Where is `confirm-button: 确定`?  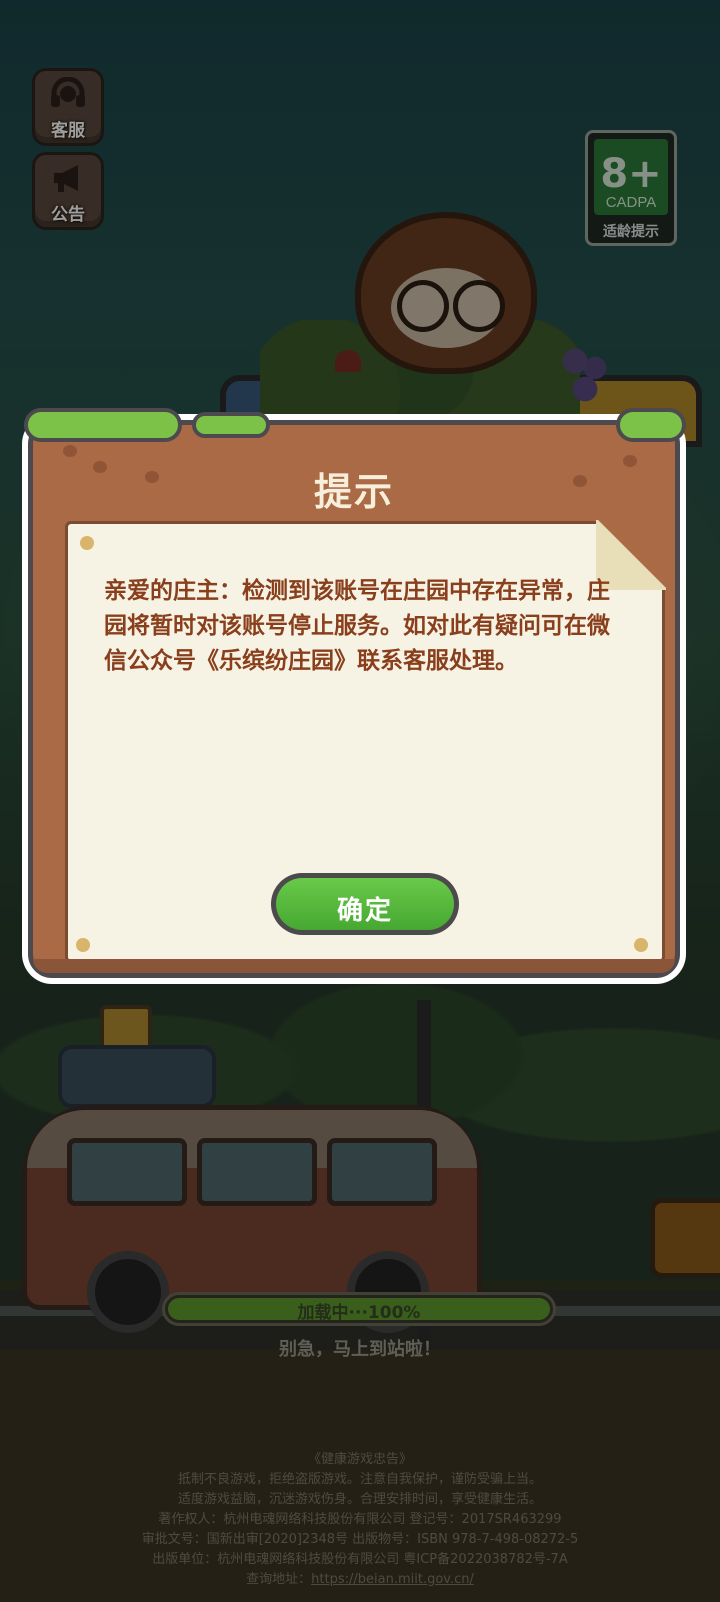 confirm-button: 确定 is located at coordinates (365, 904).